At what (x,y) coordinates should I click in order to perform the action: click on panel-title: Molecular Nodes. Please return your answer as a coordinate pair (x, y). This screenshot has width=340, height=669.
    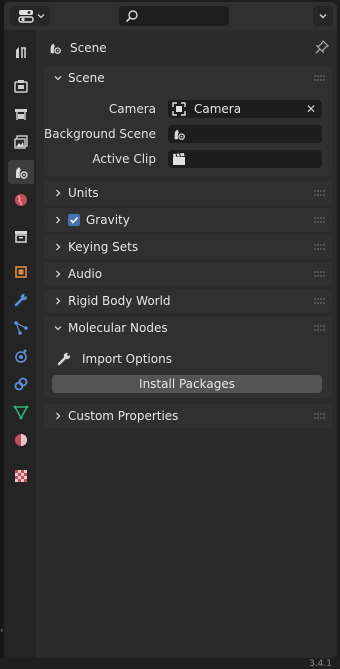
    Looking at the image, I should click on (118, 328).